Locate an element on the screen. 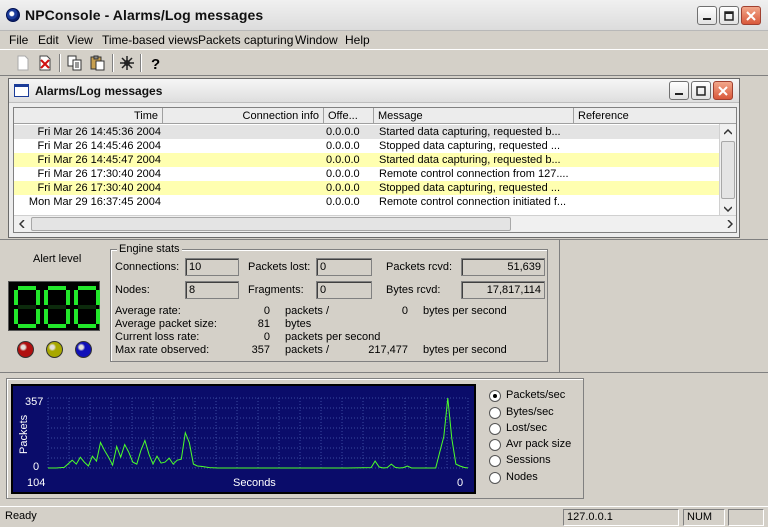  scroll-up-button is located at coordinates (728, 132).